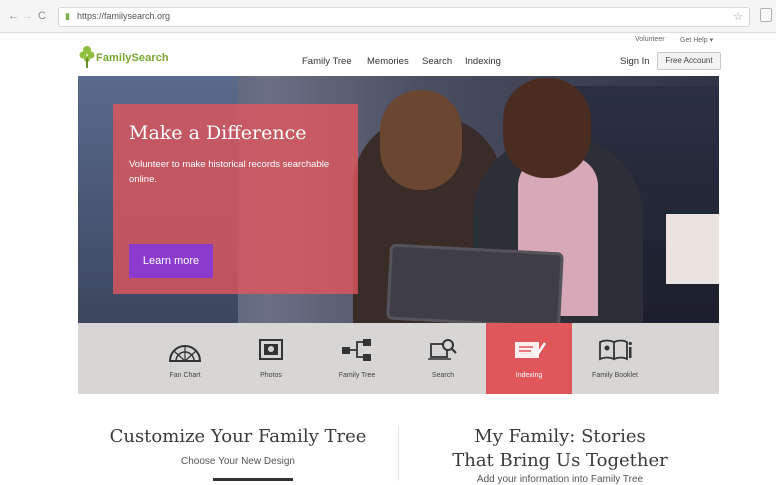  I want to click on feature-label: Search, so click(443, 375).